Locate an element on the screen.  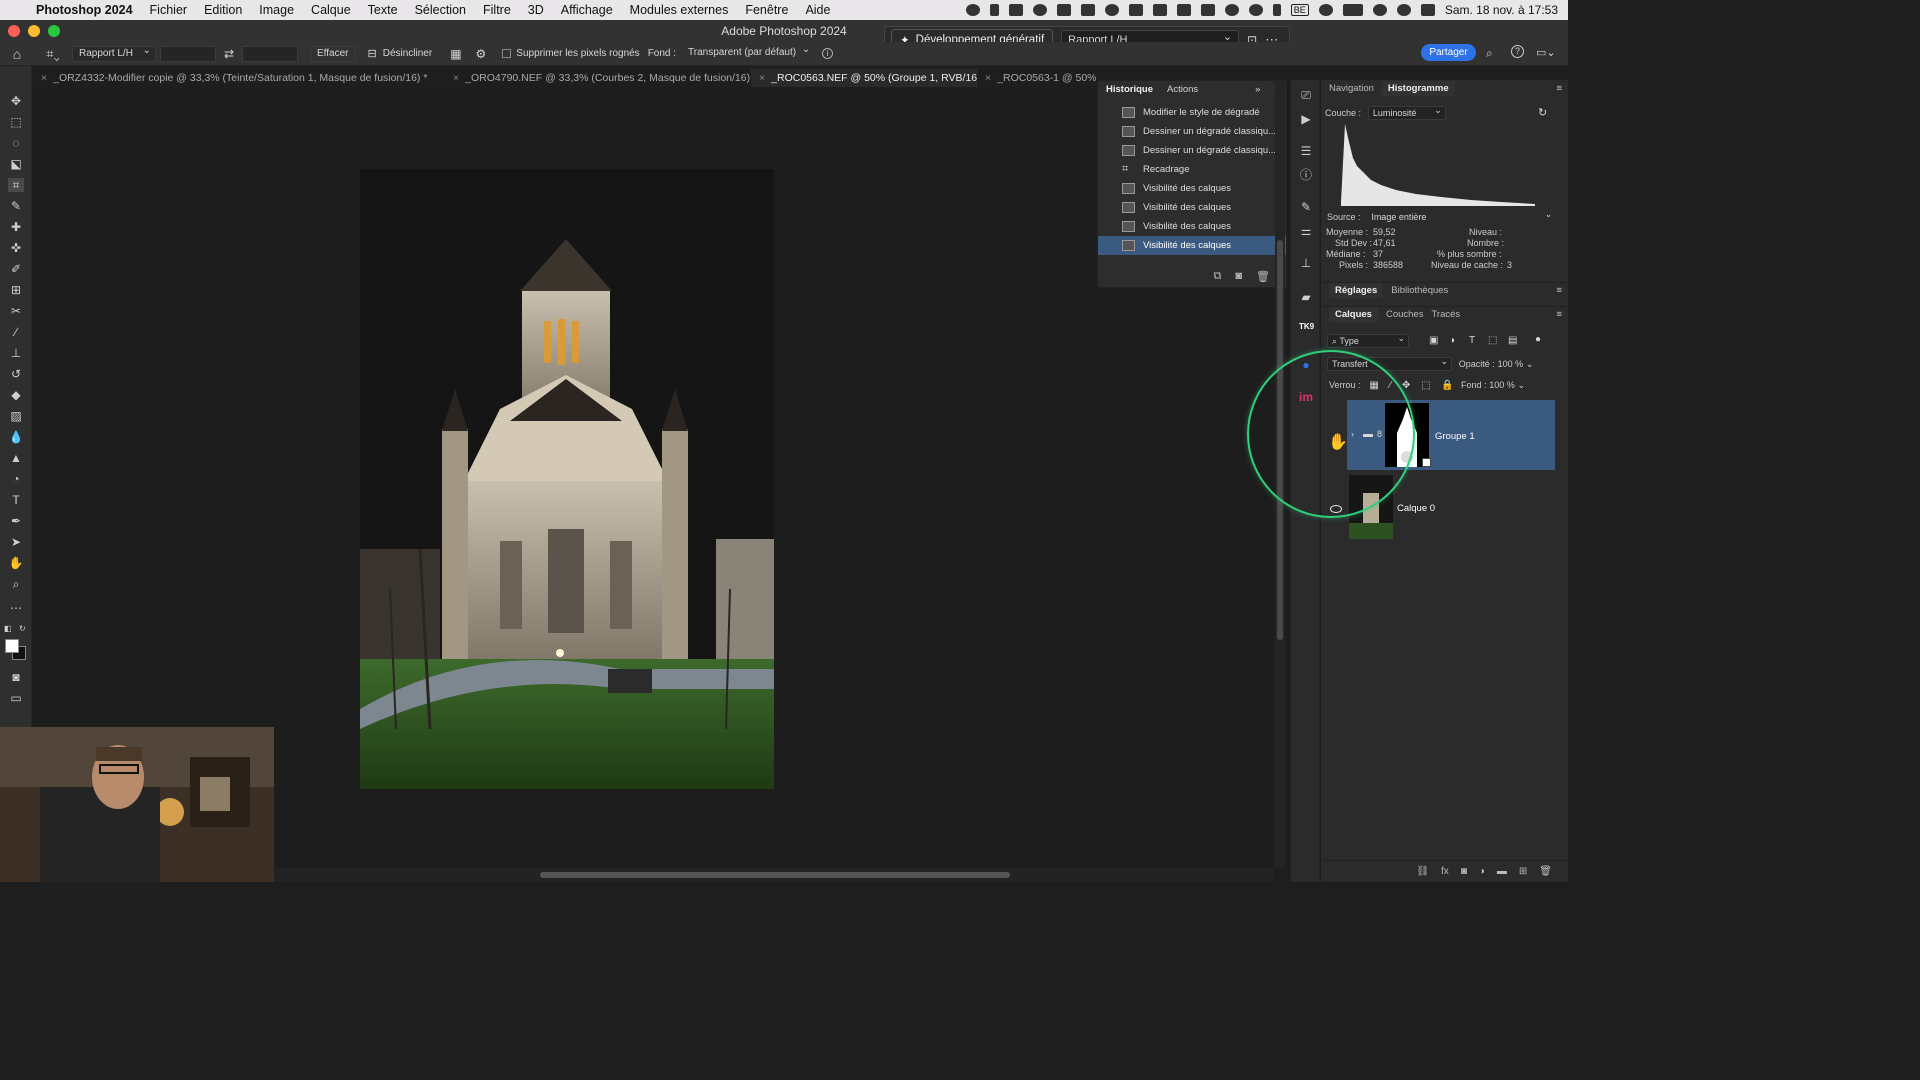
keyboard-layout-badge: BE is located at coordinates (1299, 10).